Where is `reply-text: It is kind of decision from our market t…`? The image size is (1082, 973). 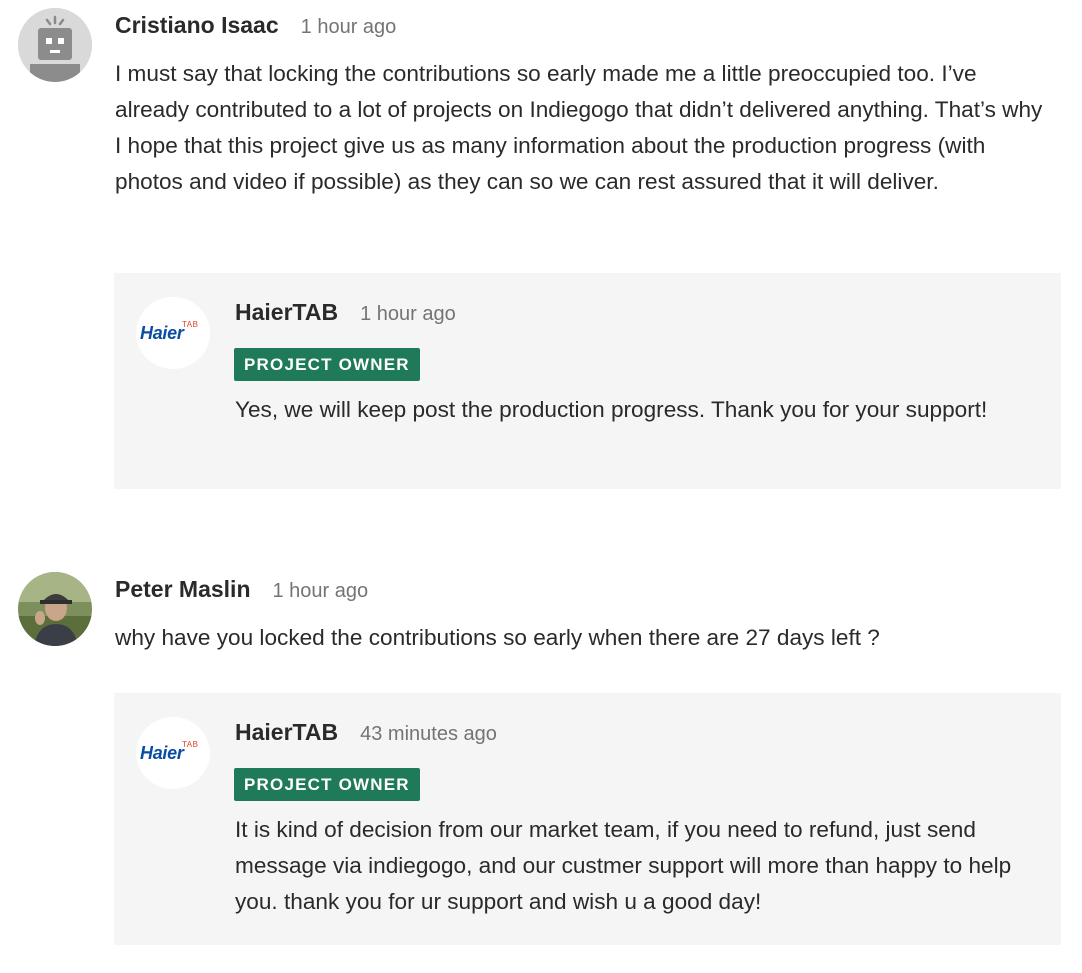 reply-text: It is kind of decision from our market t… is located at coordinates (623, 865).